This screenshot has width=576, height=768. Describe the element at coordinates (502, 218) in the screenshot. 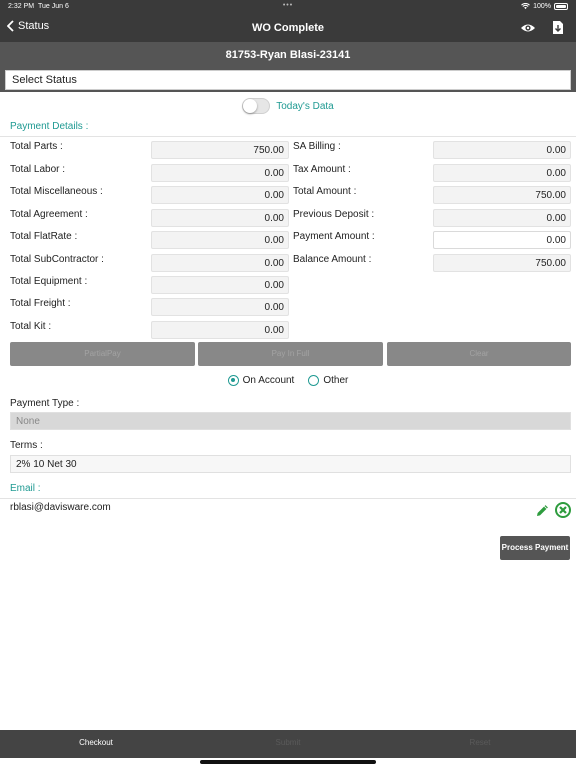

I see `previous-deposit-field: 0.00` at that location.